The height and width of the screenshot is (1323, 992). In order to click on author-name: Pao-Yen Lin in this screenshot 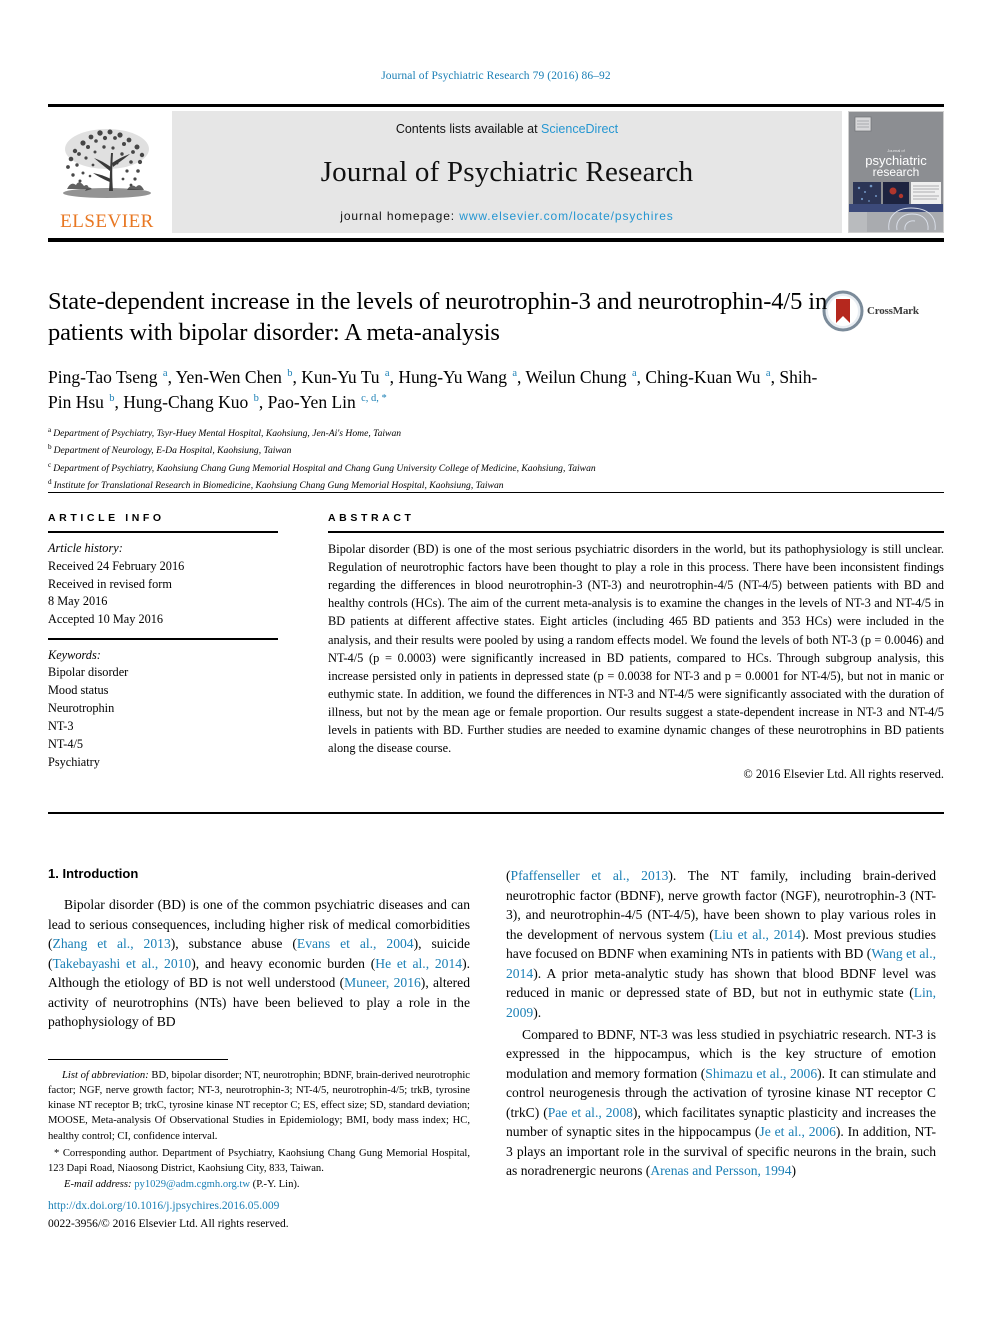, I will do `click(314, 401)`.